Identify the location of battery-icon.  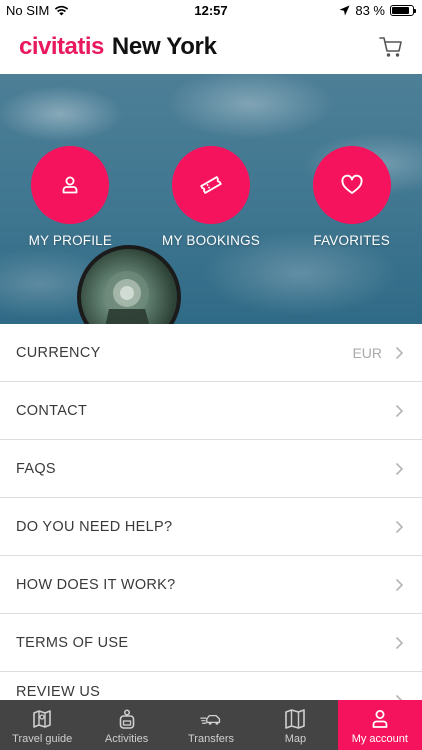
(403, 10).